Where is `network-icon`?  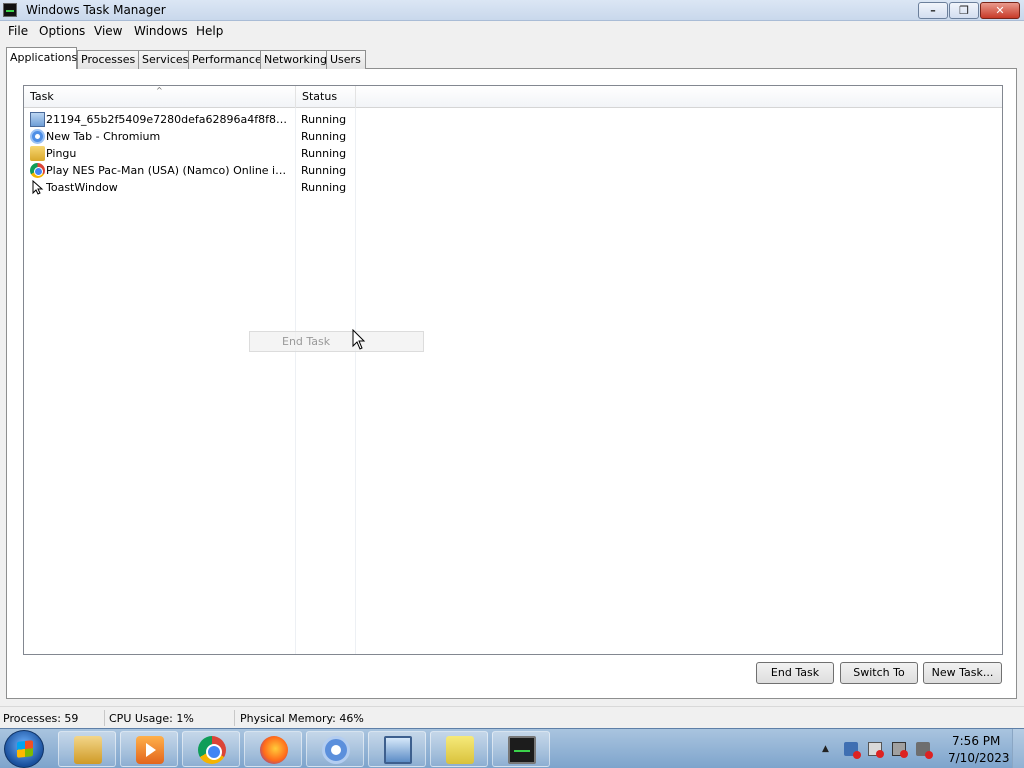
network-icon is located at coordinates (900, 750).